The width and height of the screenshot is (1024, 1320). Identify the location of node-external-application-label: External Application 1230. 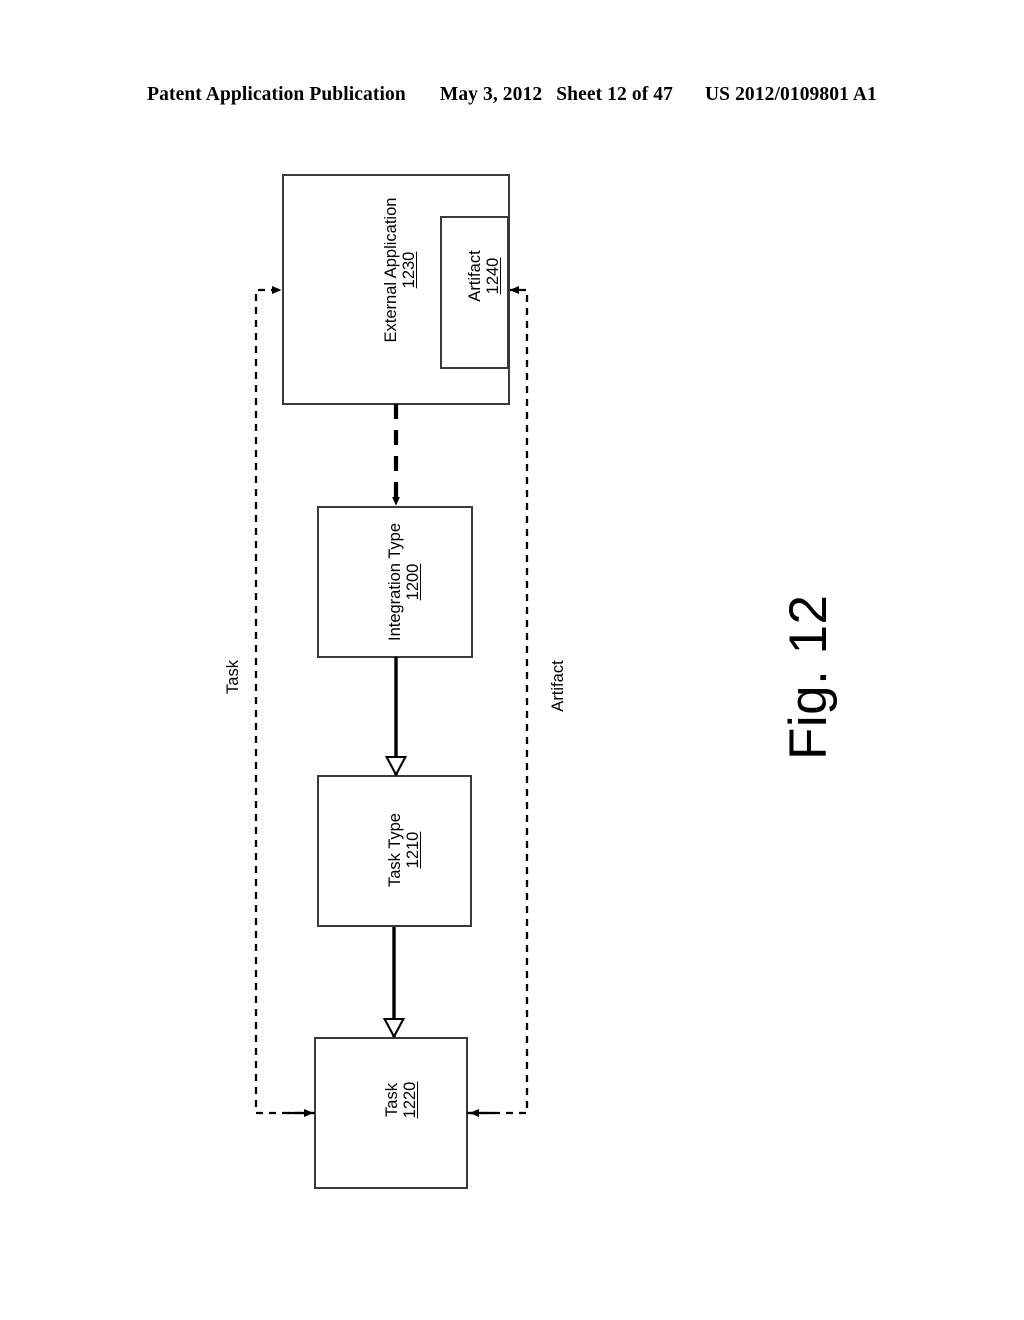
(400, 270).